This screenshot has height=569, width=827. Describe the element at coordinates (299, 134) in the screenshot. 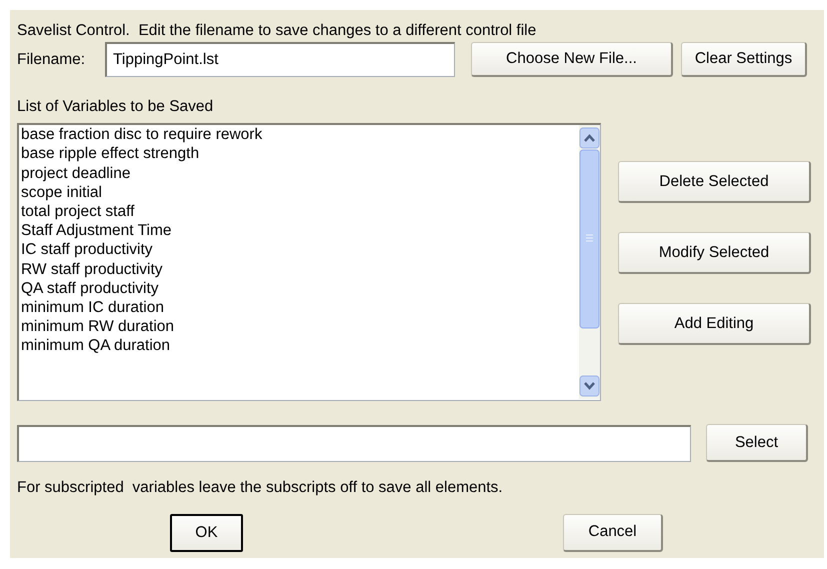

I see `list-item: base fraction disc to require rework` at that location.